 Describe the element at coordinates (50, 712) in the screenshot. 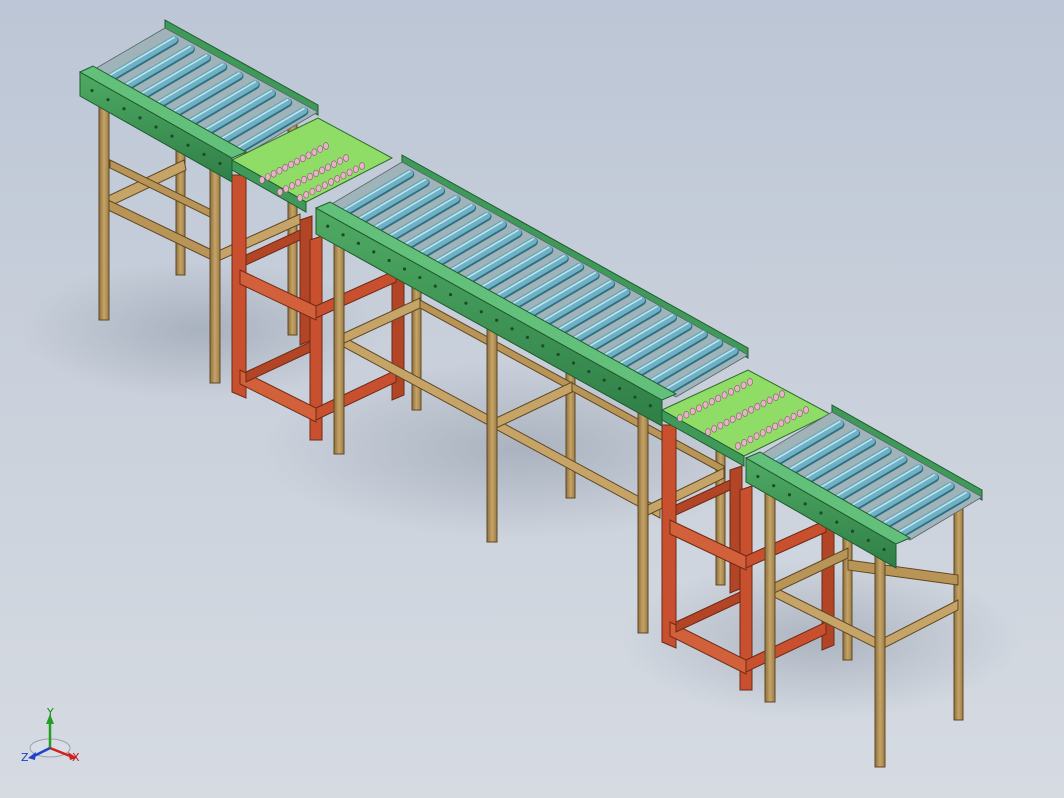

I see `triad-y-label: Y` at that location.